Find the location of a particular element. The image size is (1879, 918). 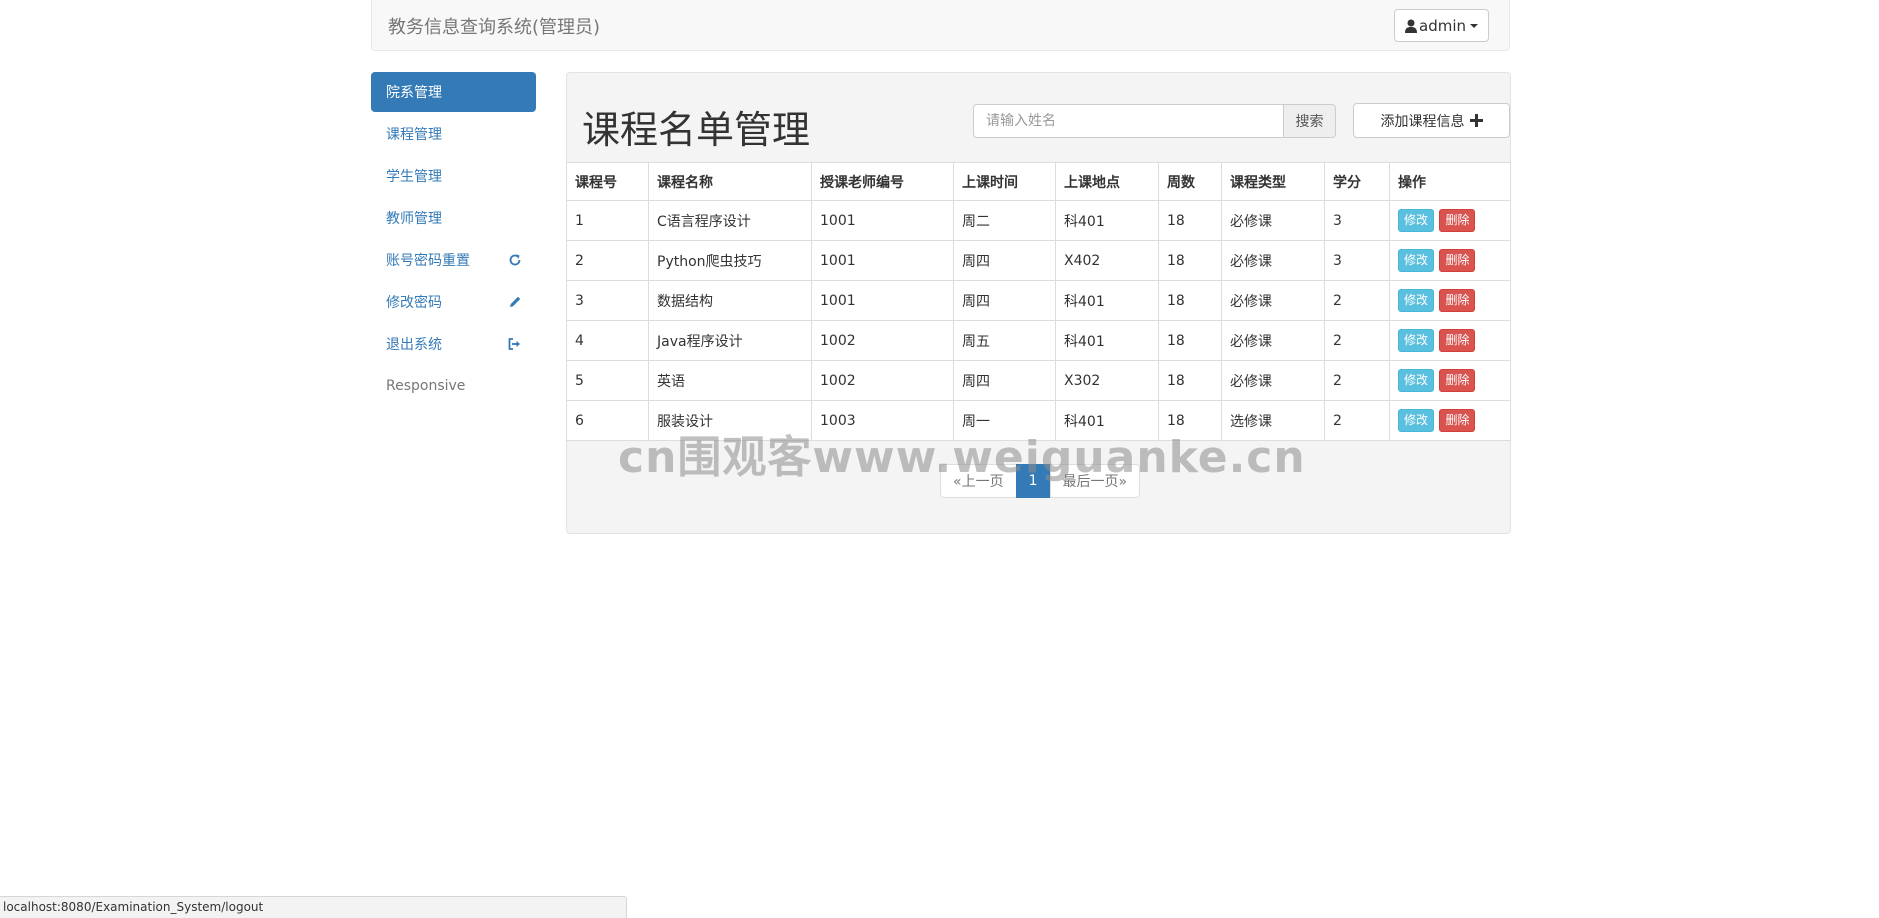

cell-teacher-id: 1003 is located at coordinates (882, 420).